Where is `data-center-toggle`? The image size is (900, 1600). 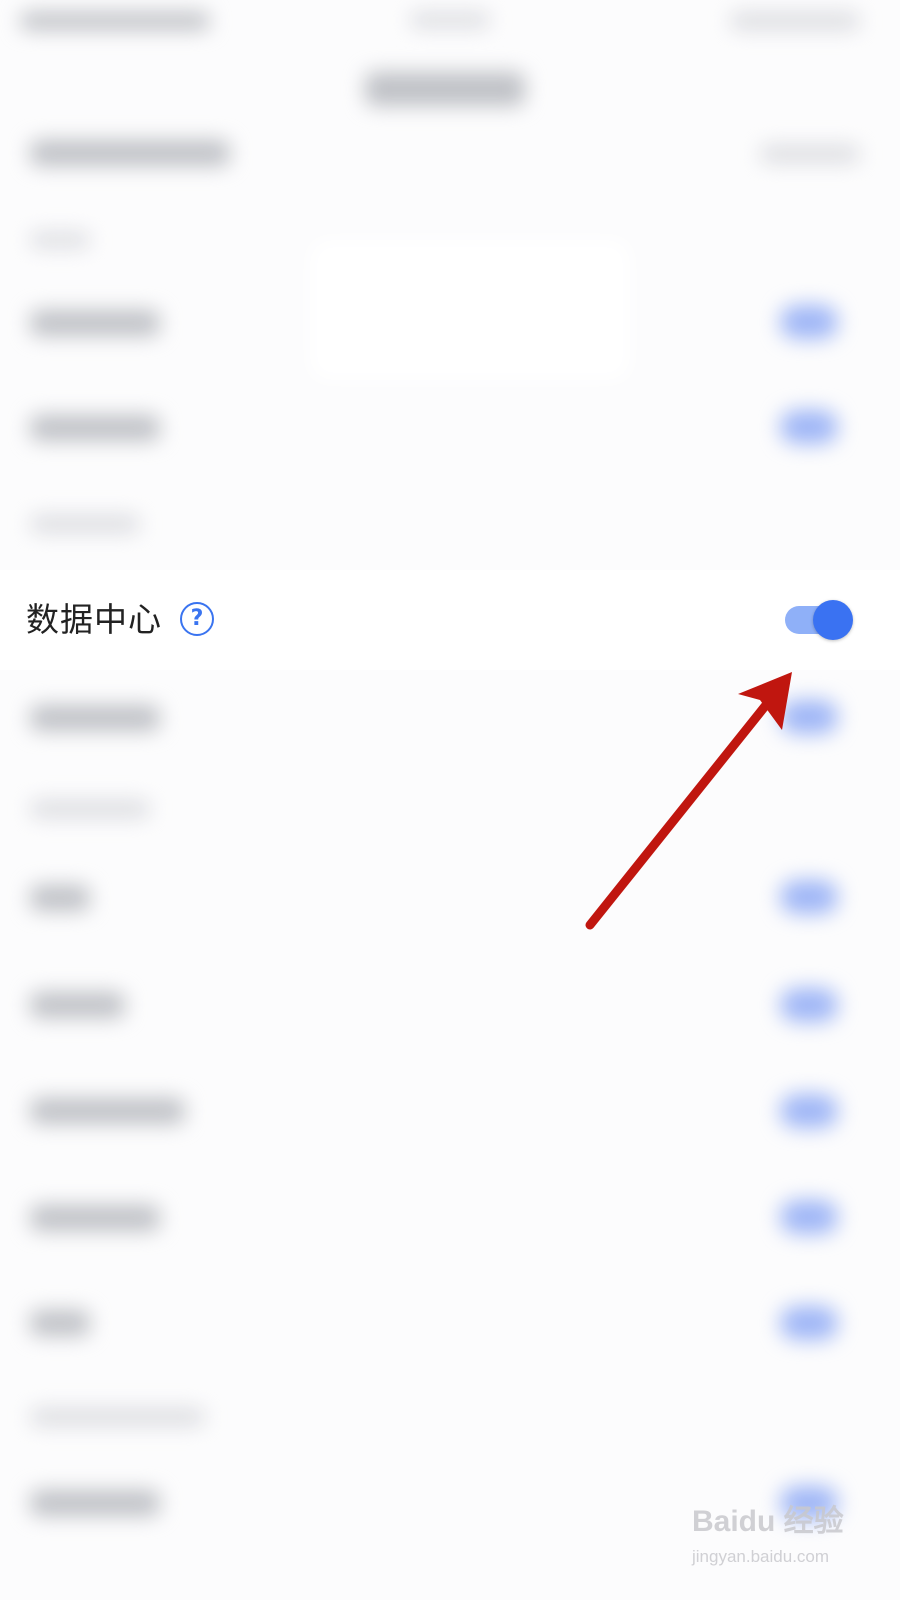 data-center-toggle is located at coordinates (819, 620).